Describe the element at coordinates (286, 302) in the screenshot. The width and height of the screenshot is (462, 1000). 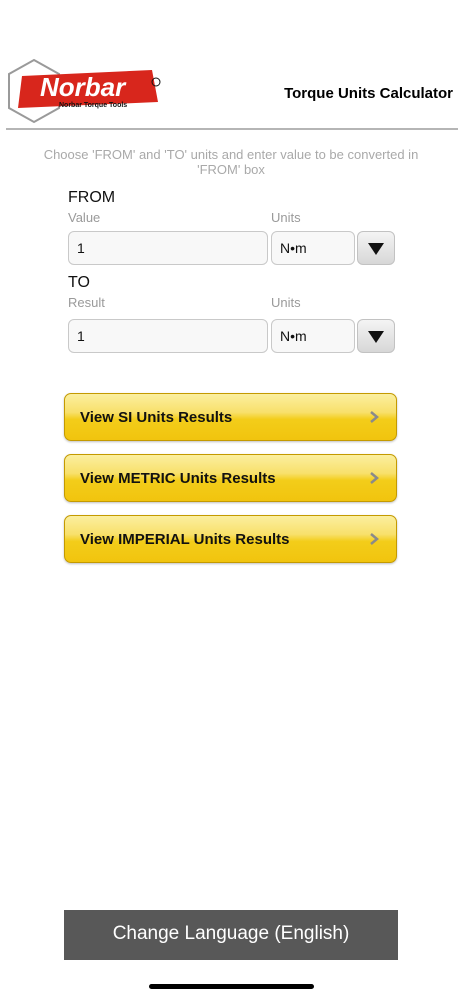
I see `to-units-label: Units` at that location.